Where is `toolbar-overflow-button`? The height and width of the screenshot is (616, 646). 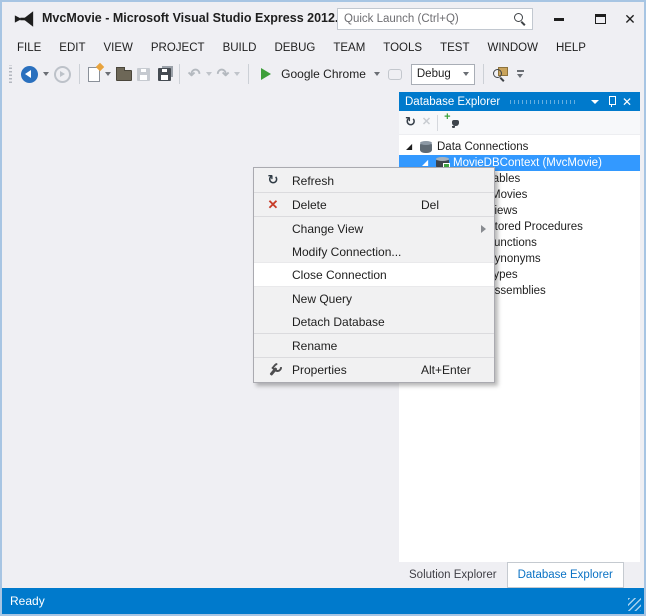
toolbar-overflow-button is located at coordinates (520, 74).